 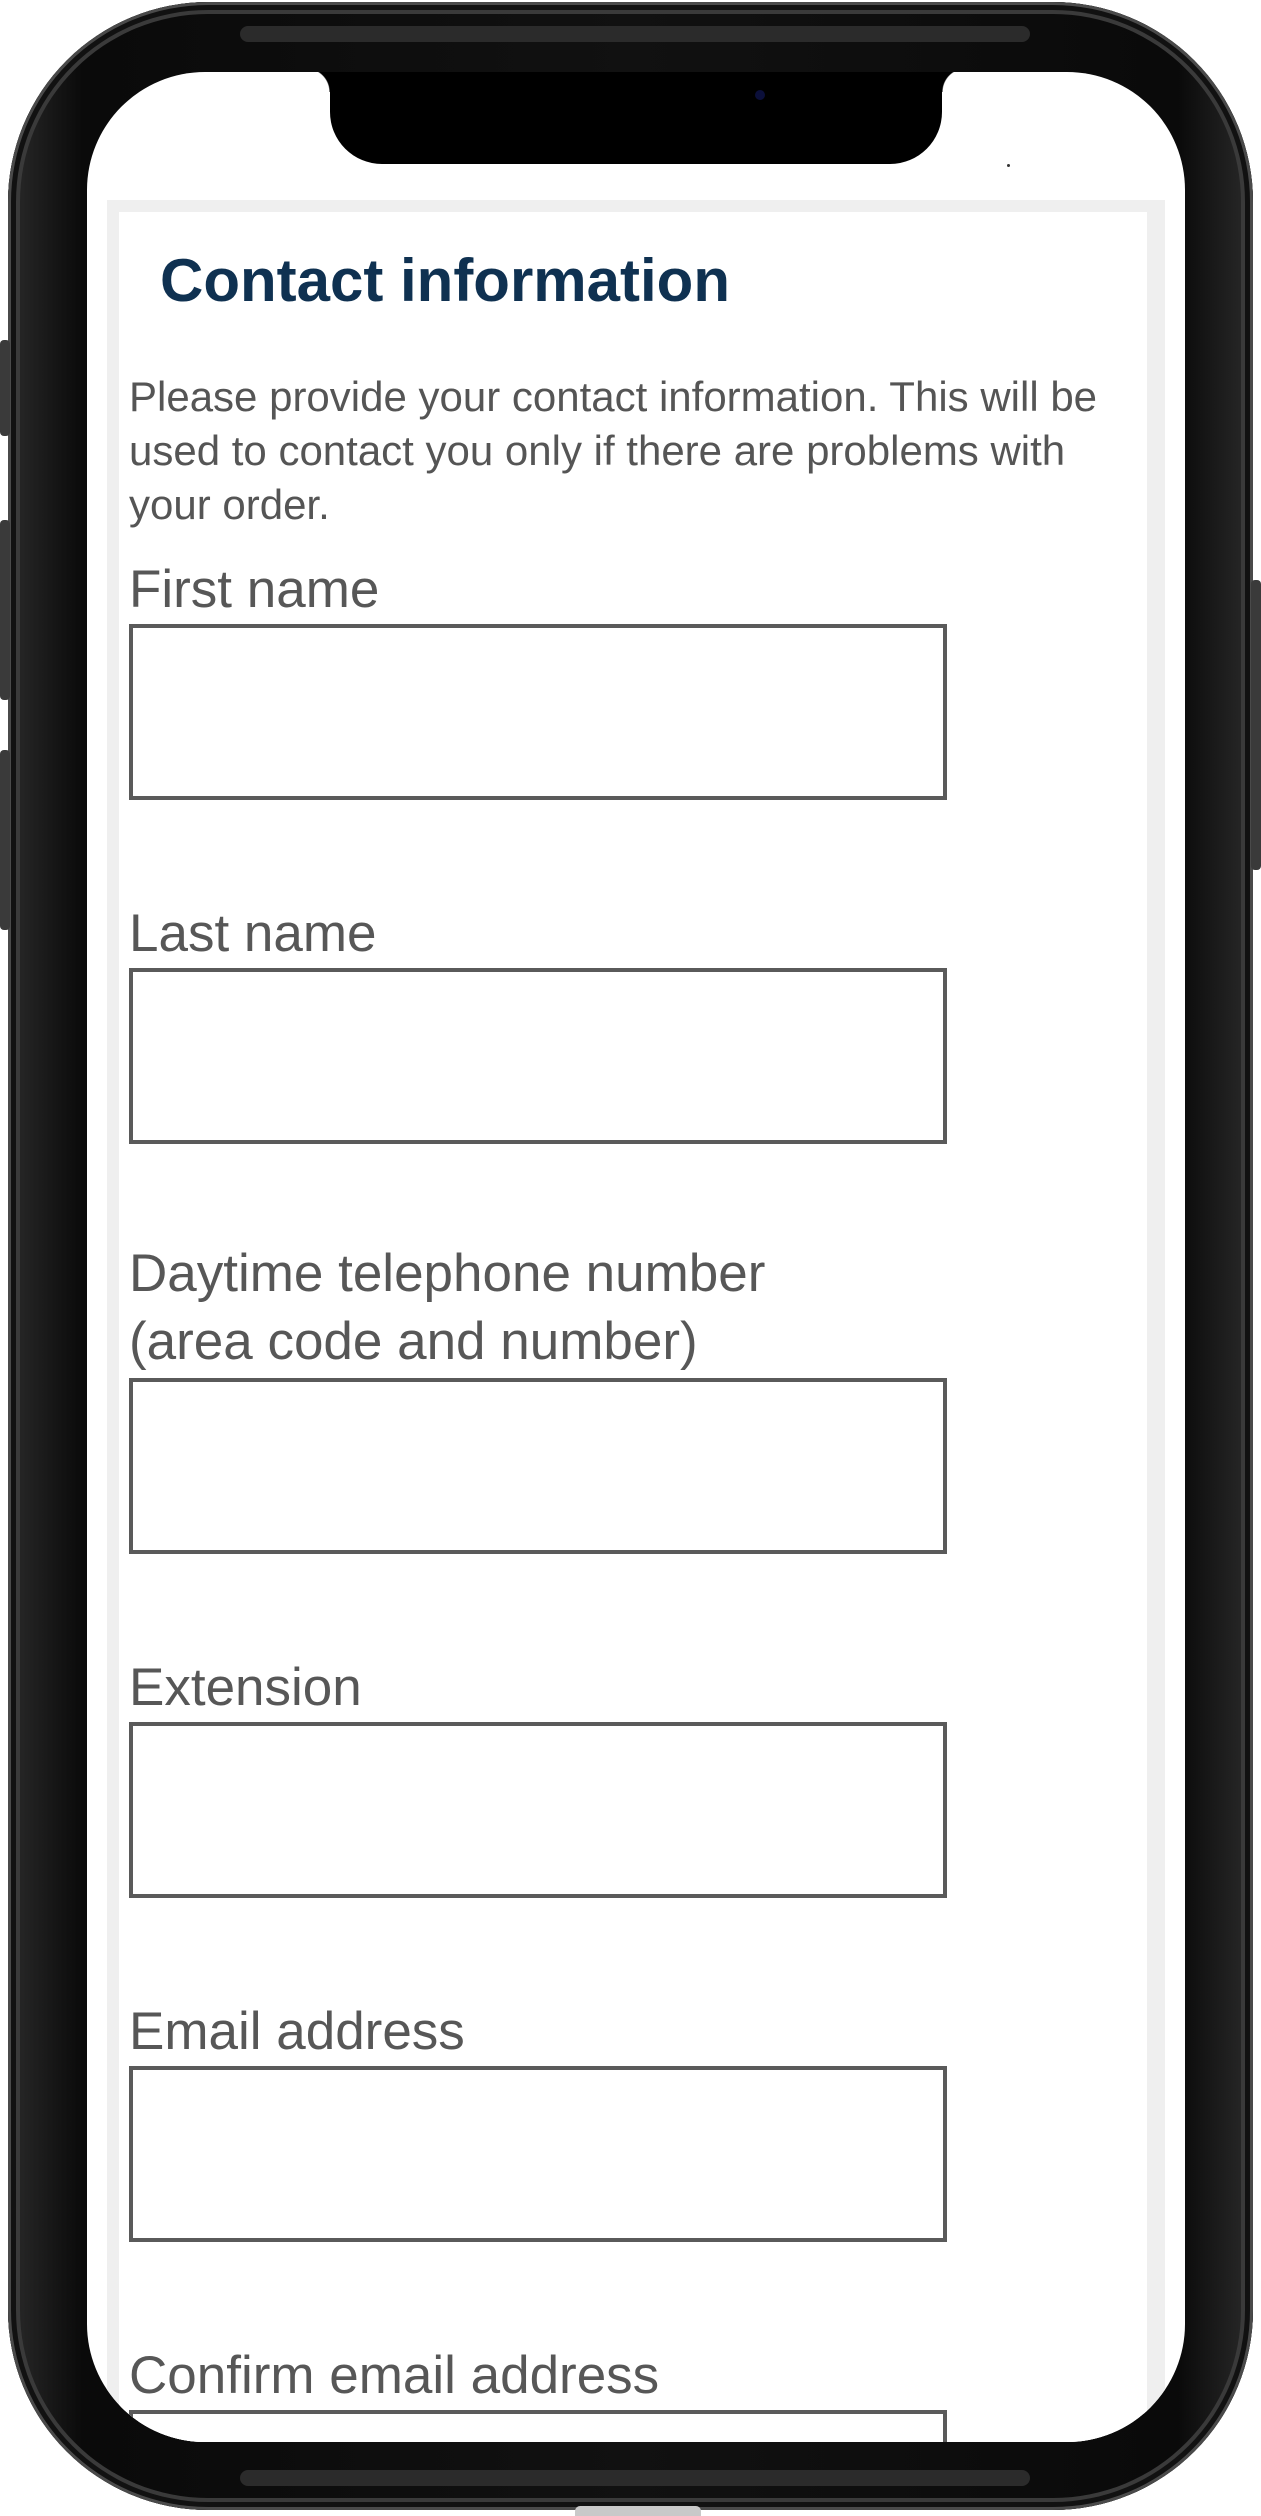 What do you see at coordinates (538, 1466) in the screenshot?
I see `daytime-phone-input` at bounding box center [538, 1466].